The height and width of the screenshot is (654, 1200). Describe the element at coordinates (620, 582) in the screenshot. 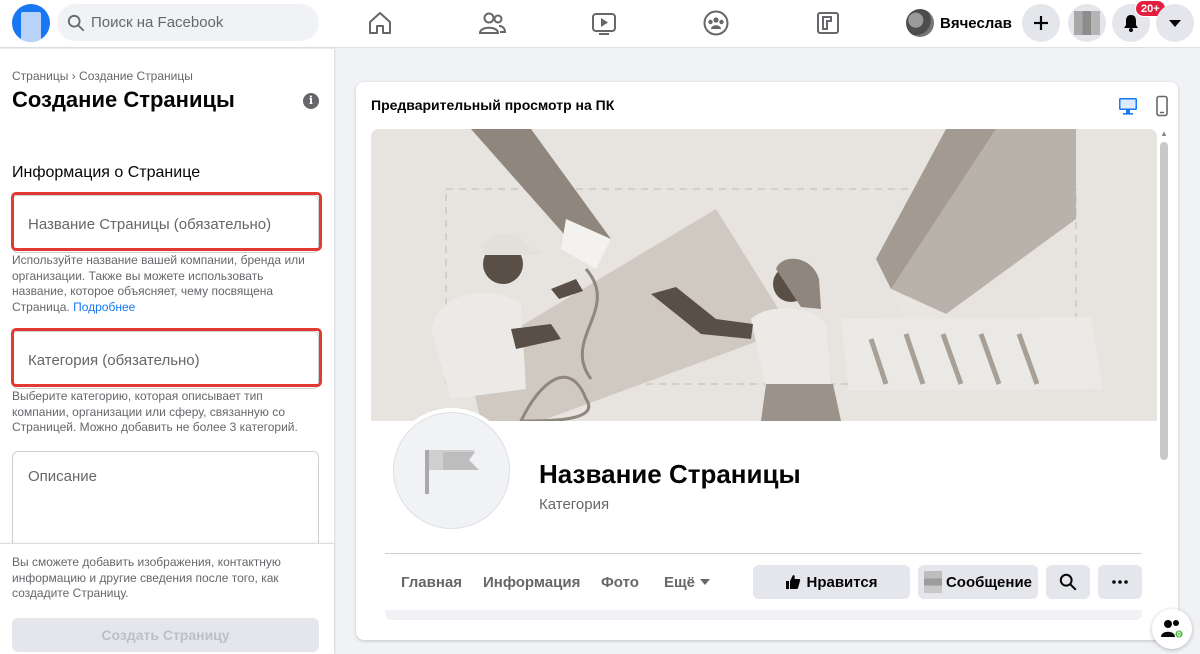

I see `tab-photos: Фото` at that location.